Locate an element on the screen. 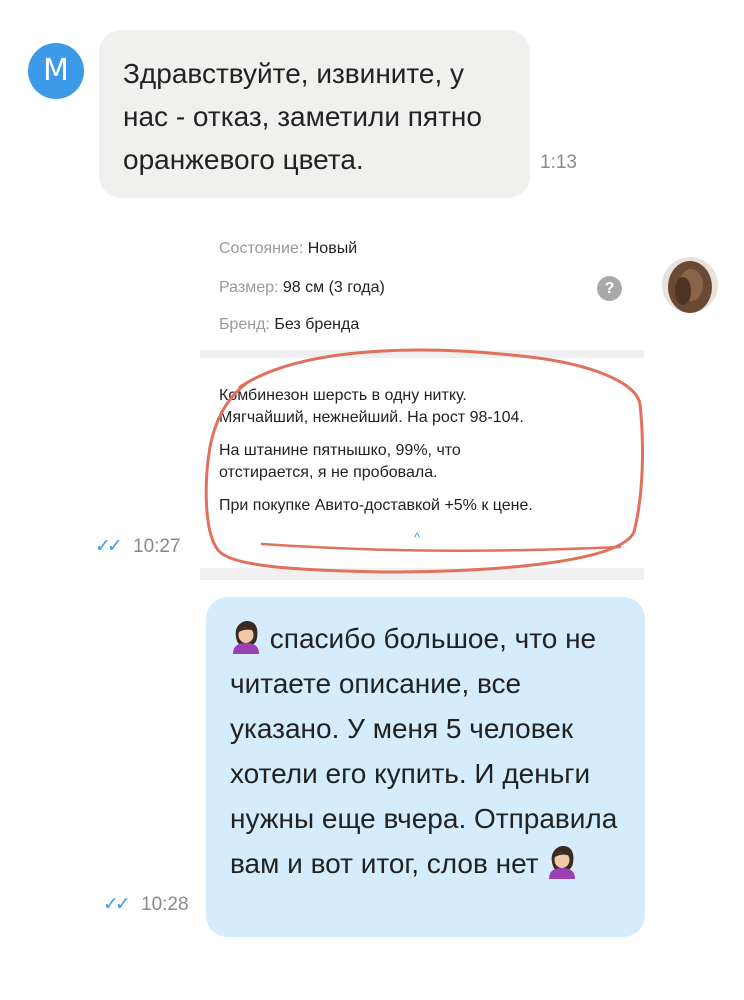 The image size is (744, 1000). red-circle-annotation is located at coordinates (424, 461).